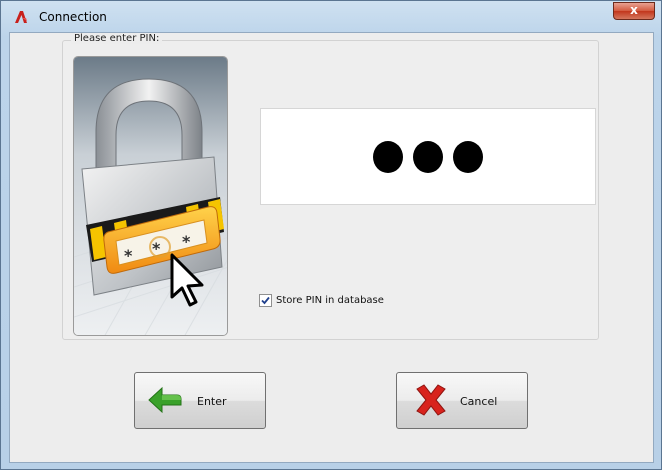 The height and width of the screenshot is (470, 662). I want to click on close-button: x, so click(634, 11).